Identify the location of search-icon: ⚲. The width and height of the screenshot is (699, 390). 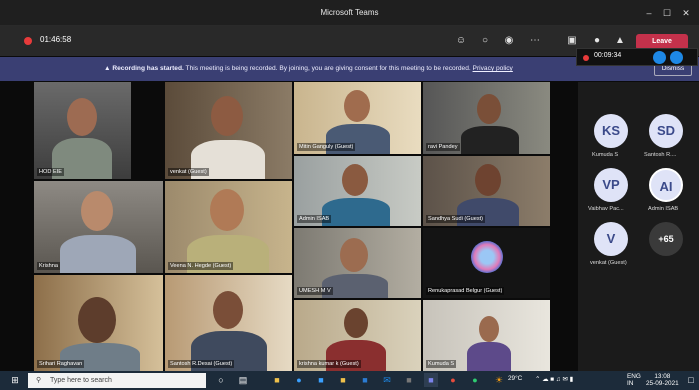
(39, 380).